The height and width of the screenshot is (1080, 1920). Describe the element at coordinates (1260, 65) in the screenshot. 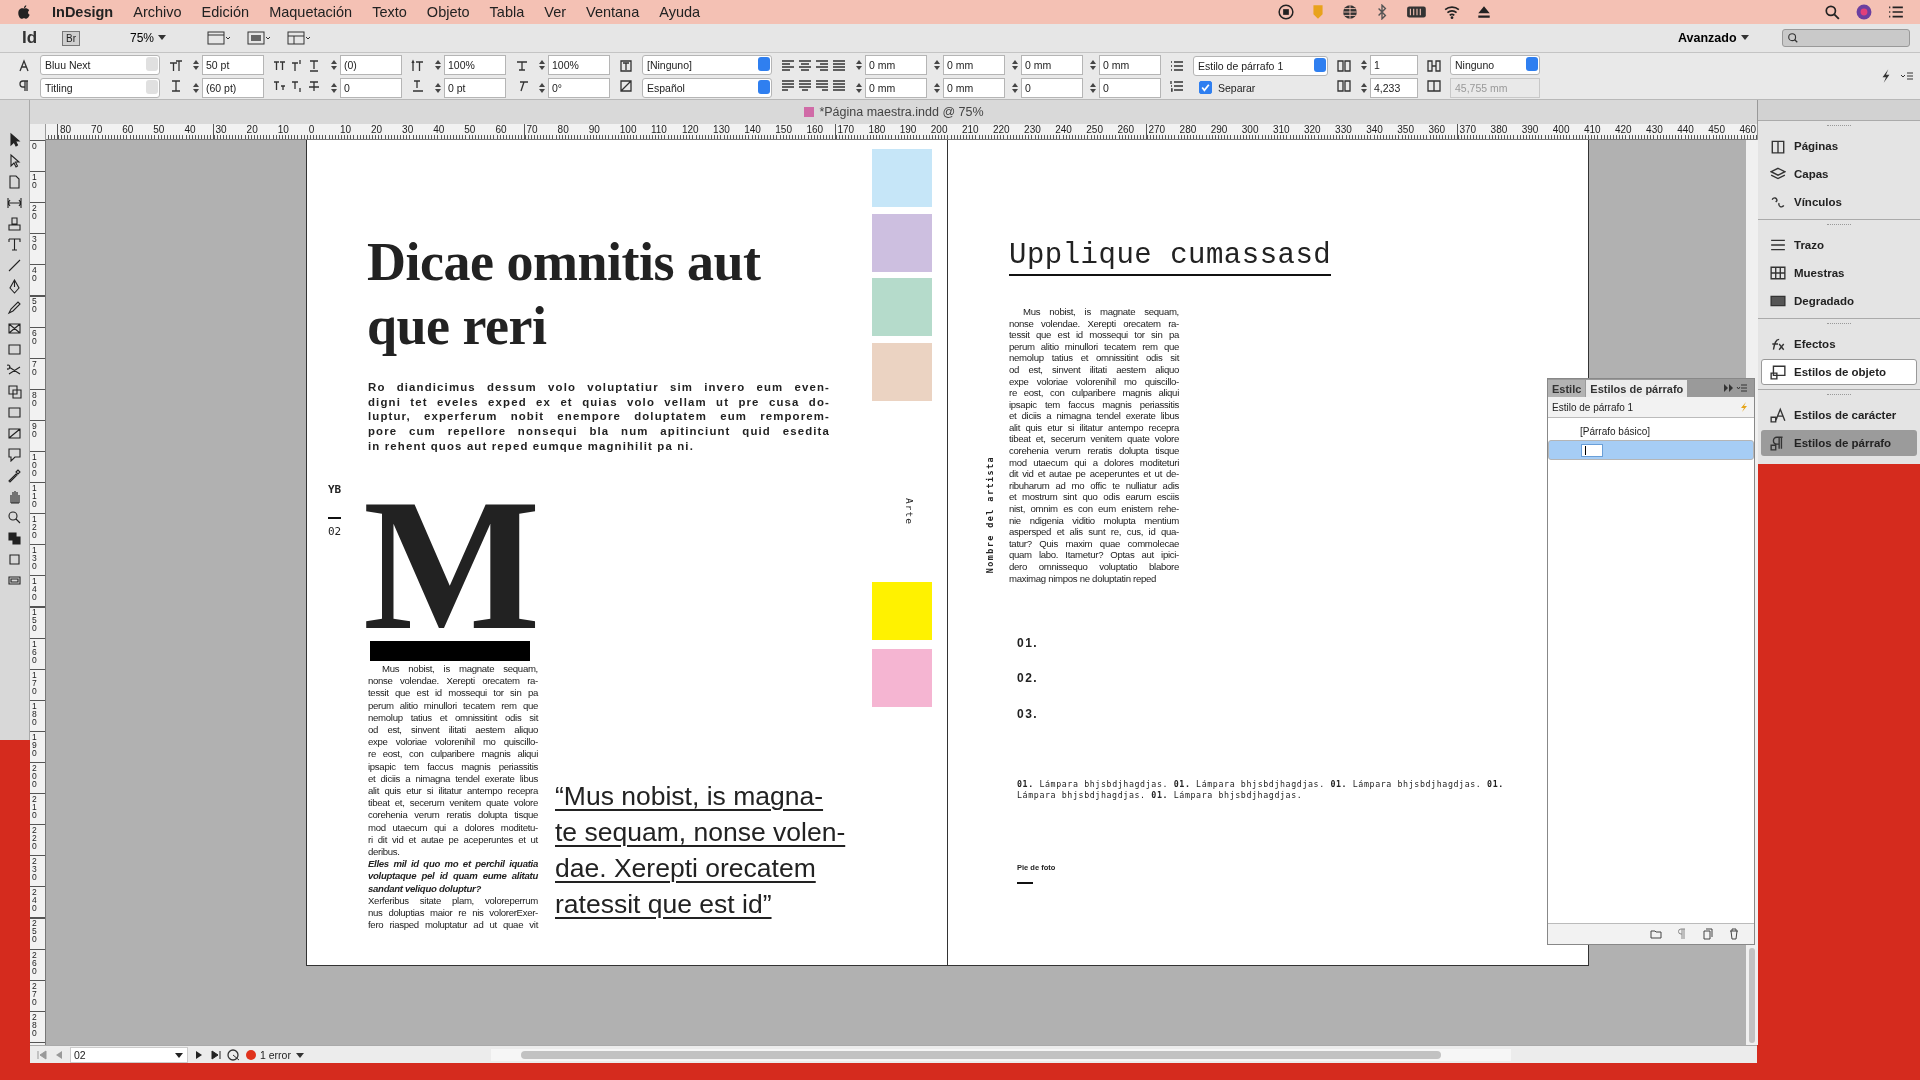

I see `dropdown: Estilo de párrafo 1` at that location.